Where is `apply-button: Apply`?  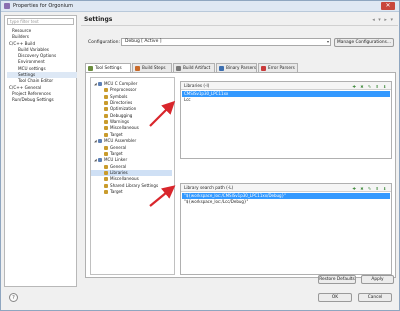 apply-button: Apply is located at coordinates (377, 279).